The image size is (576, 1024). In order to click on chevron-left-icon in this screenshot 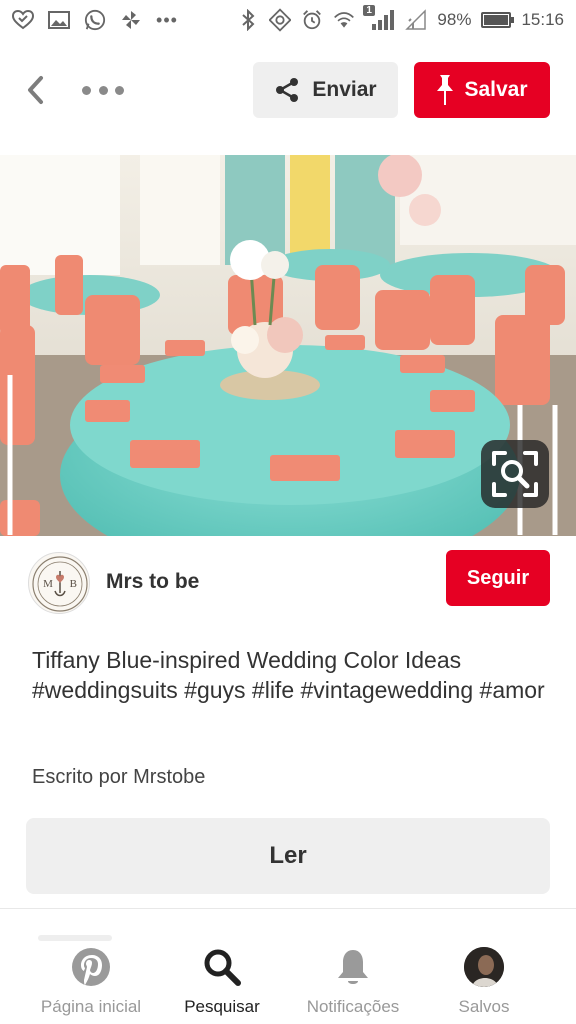, I will do `click(35, 90)`.